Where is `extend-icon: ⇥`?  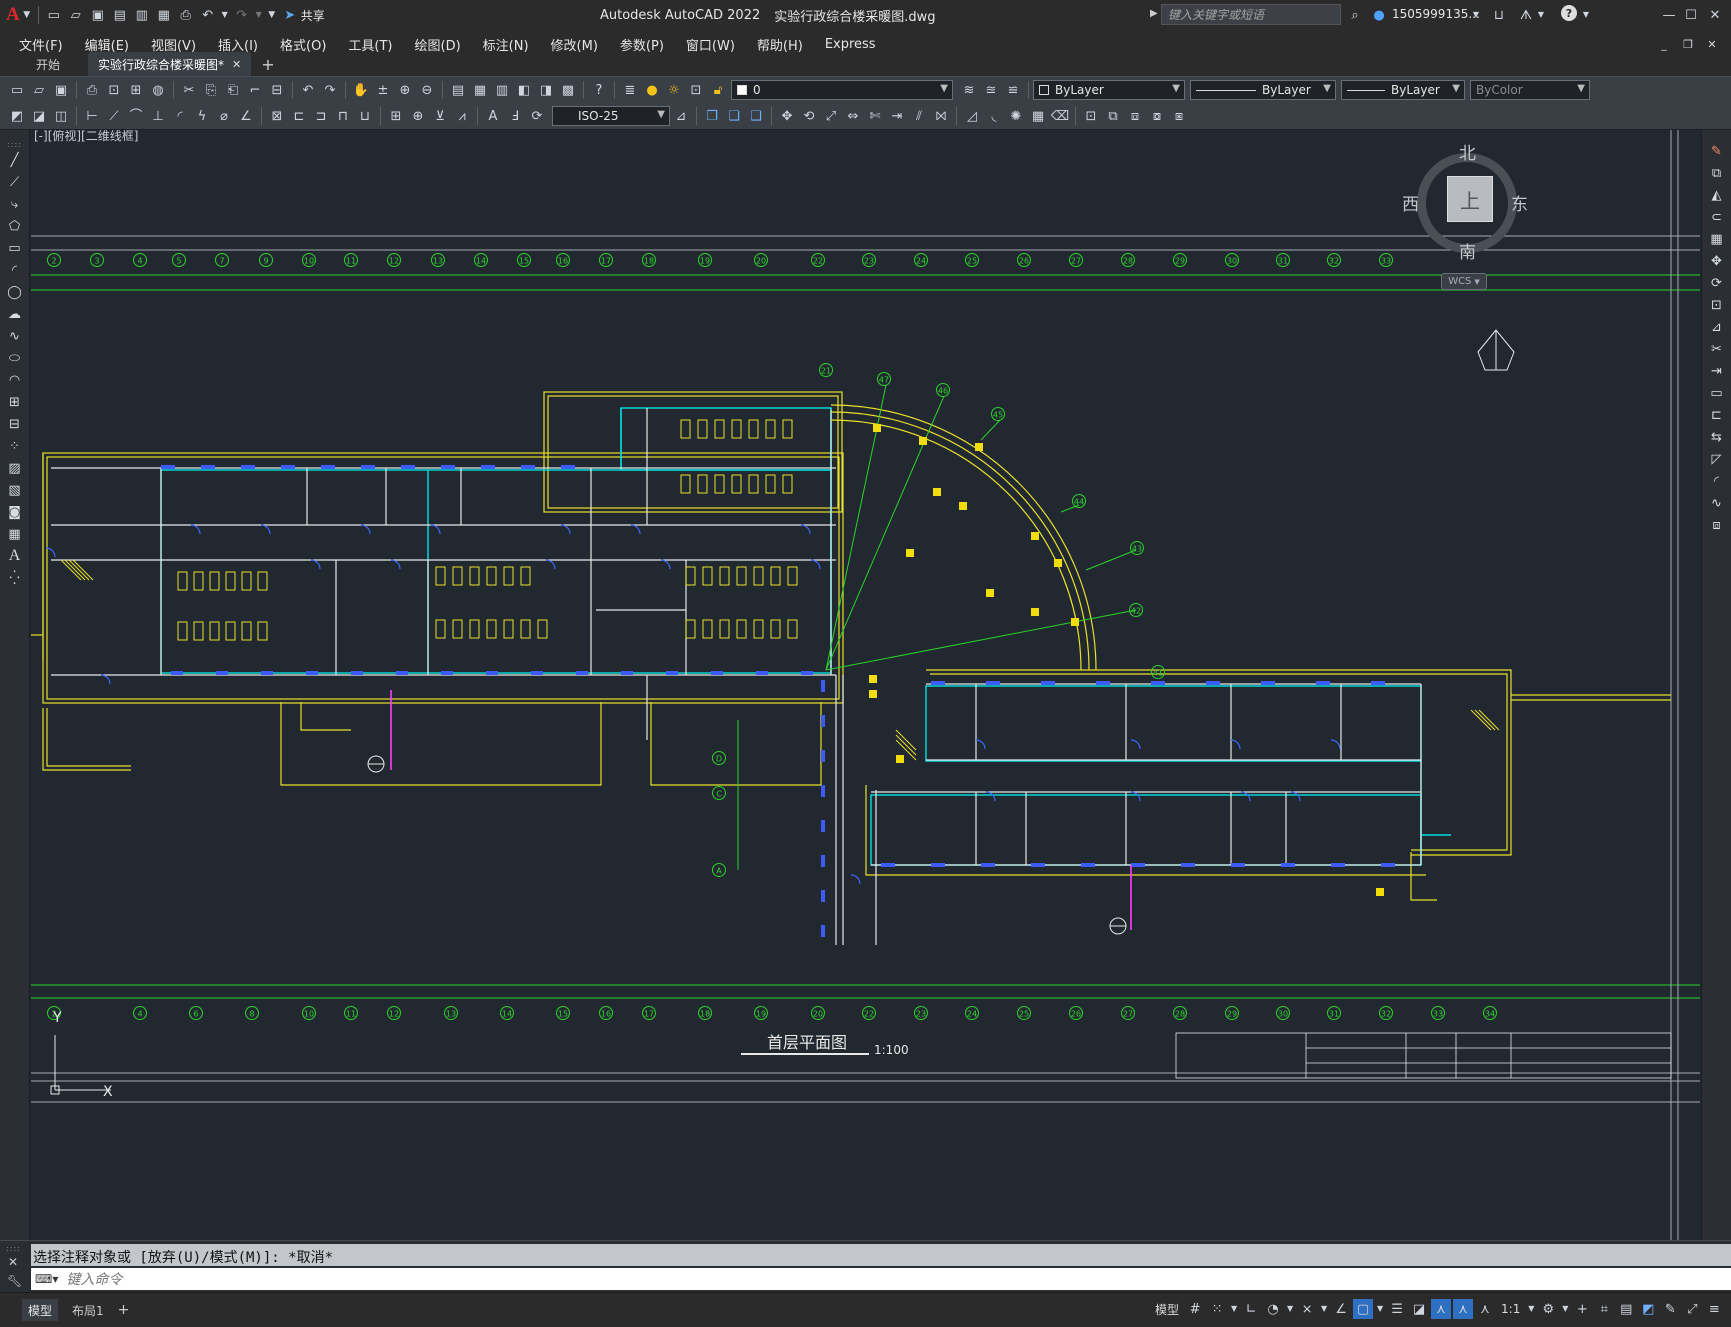
extend-icon: ⇥ is located at coordinates (897, 116).